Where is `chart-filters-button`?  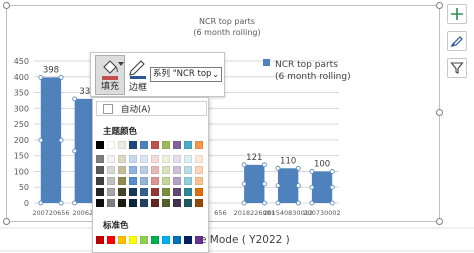
chart-filters-button is located at coordinates (457, 68).